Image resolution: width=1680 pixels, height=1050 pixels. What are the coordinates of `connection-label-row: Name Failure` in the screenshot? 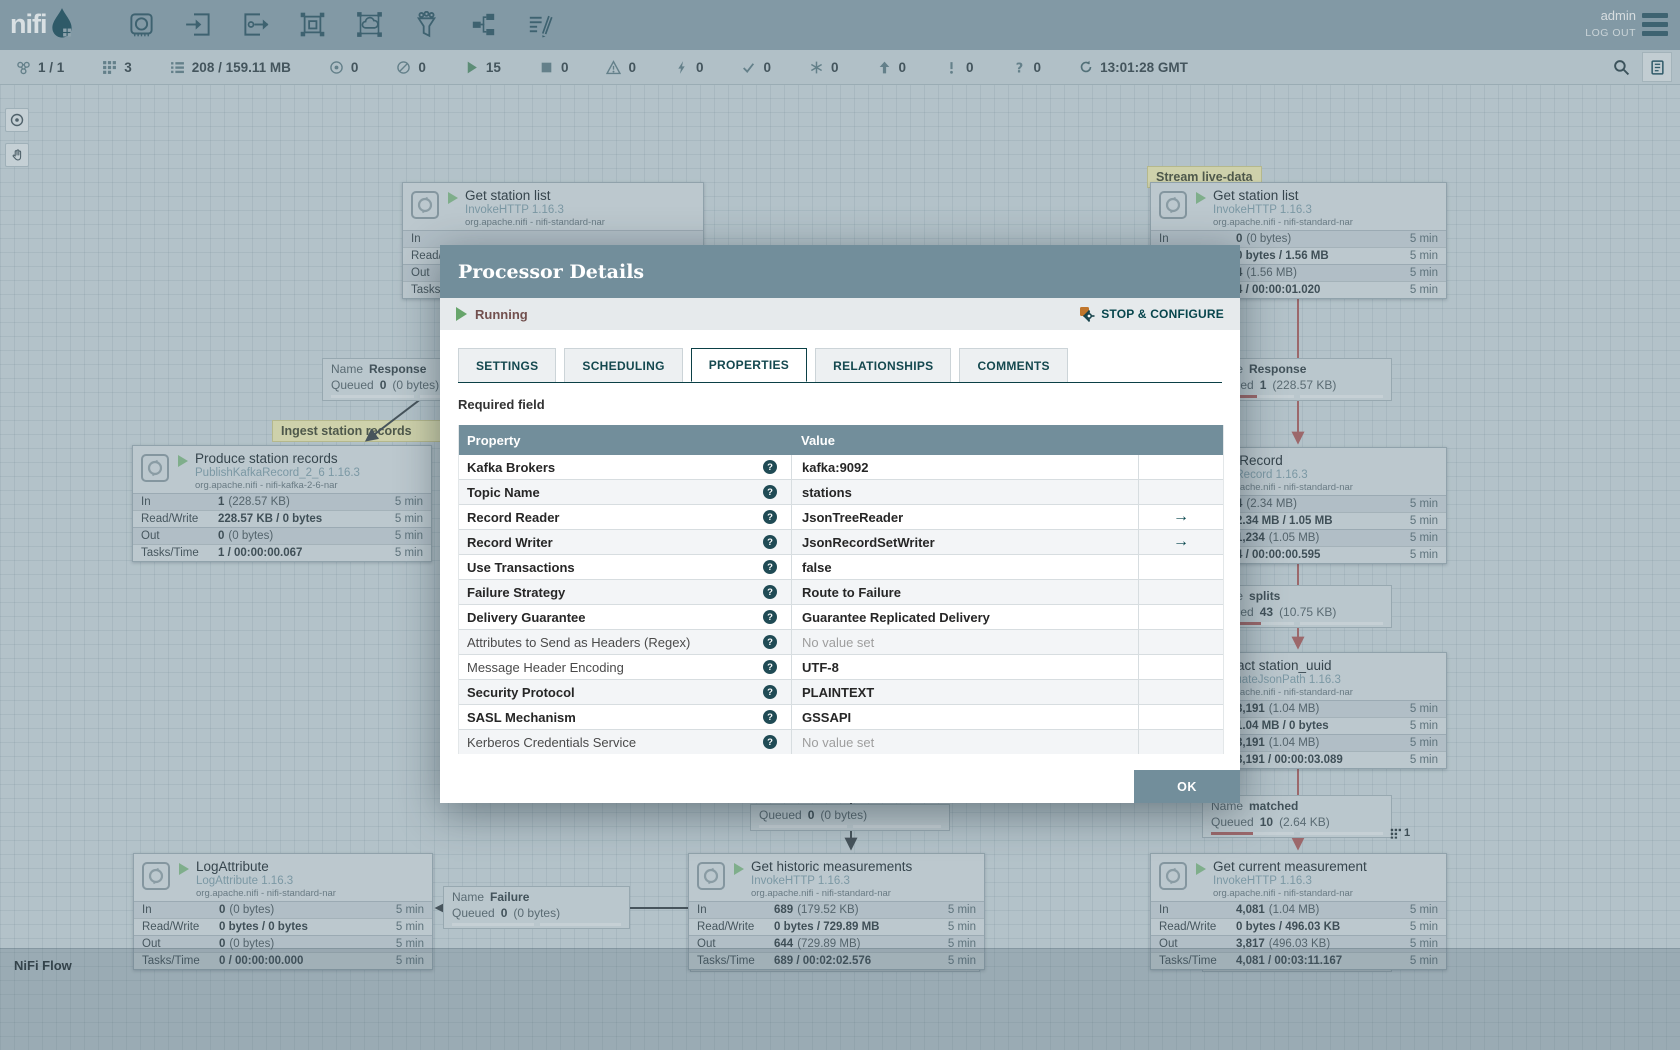 It's located at (536, 897).